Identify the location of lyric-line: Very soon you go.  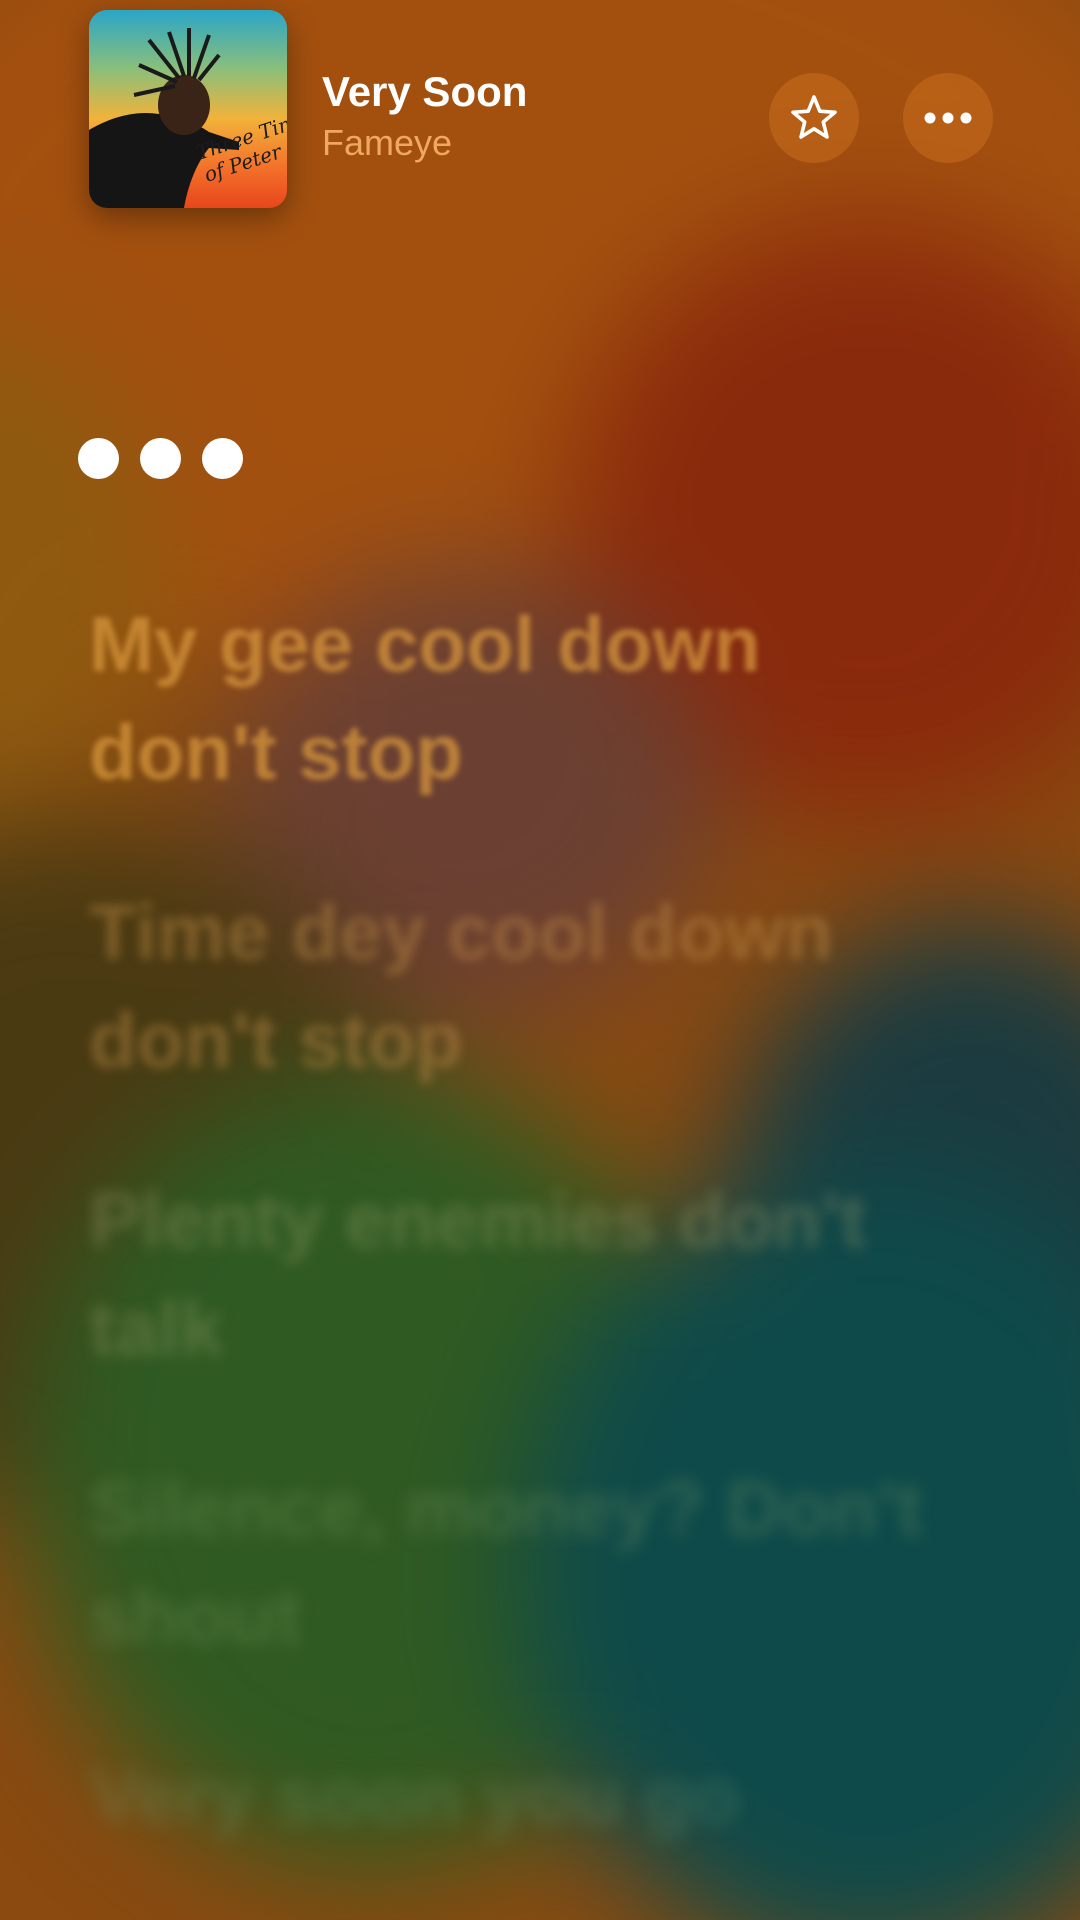
(529, 1796).